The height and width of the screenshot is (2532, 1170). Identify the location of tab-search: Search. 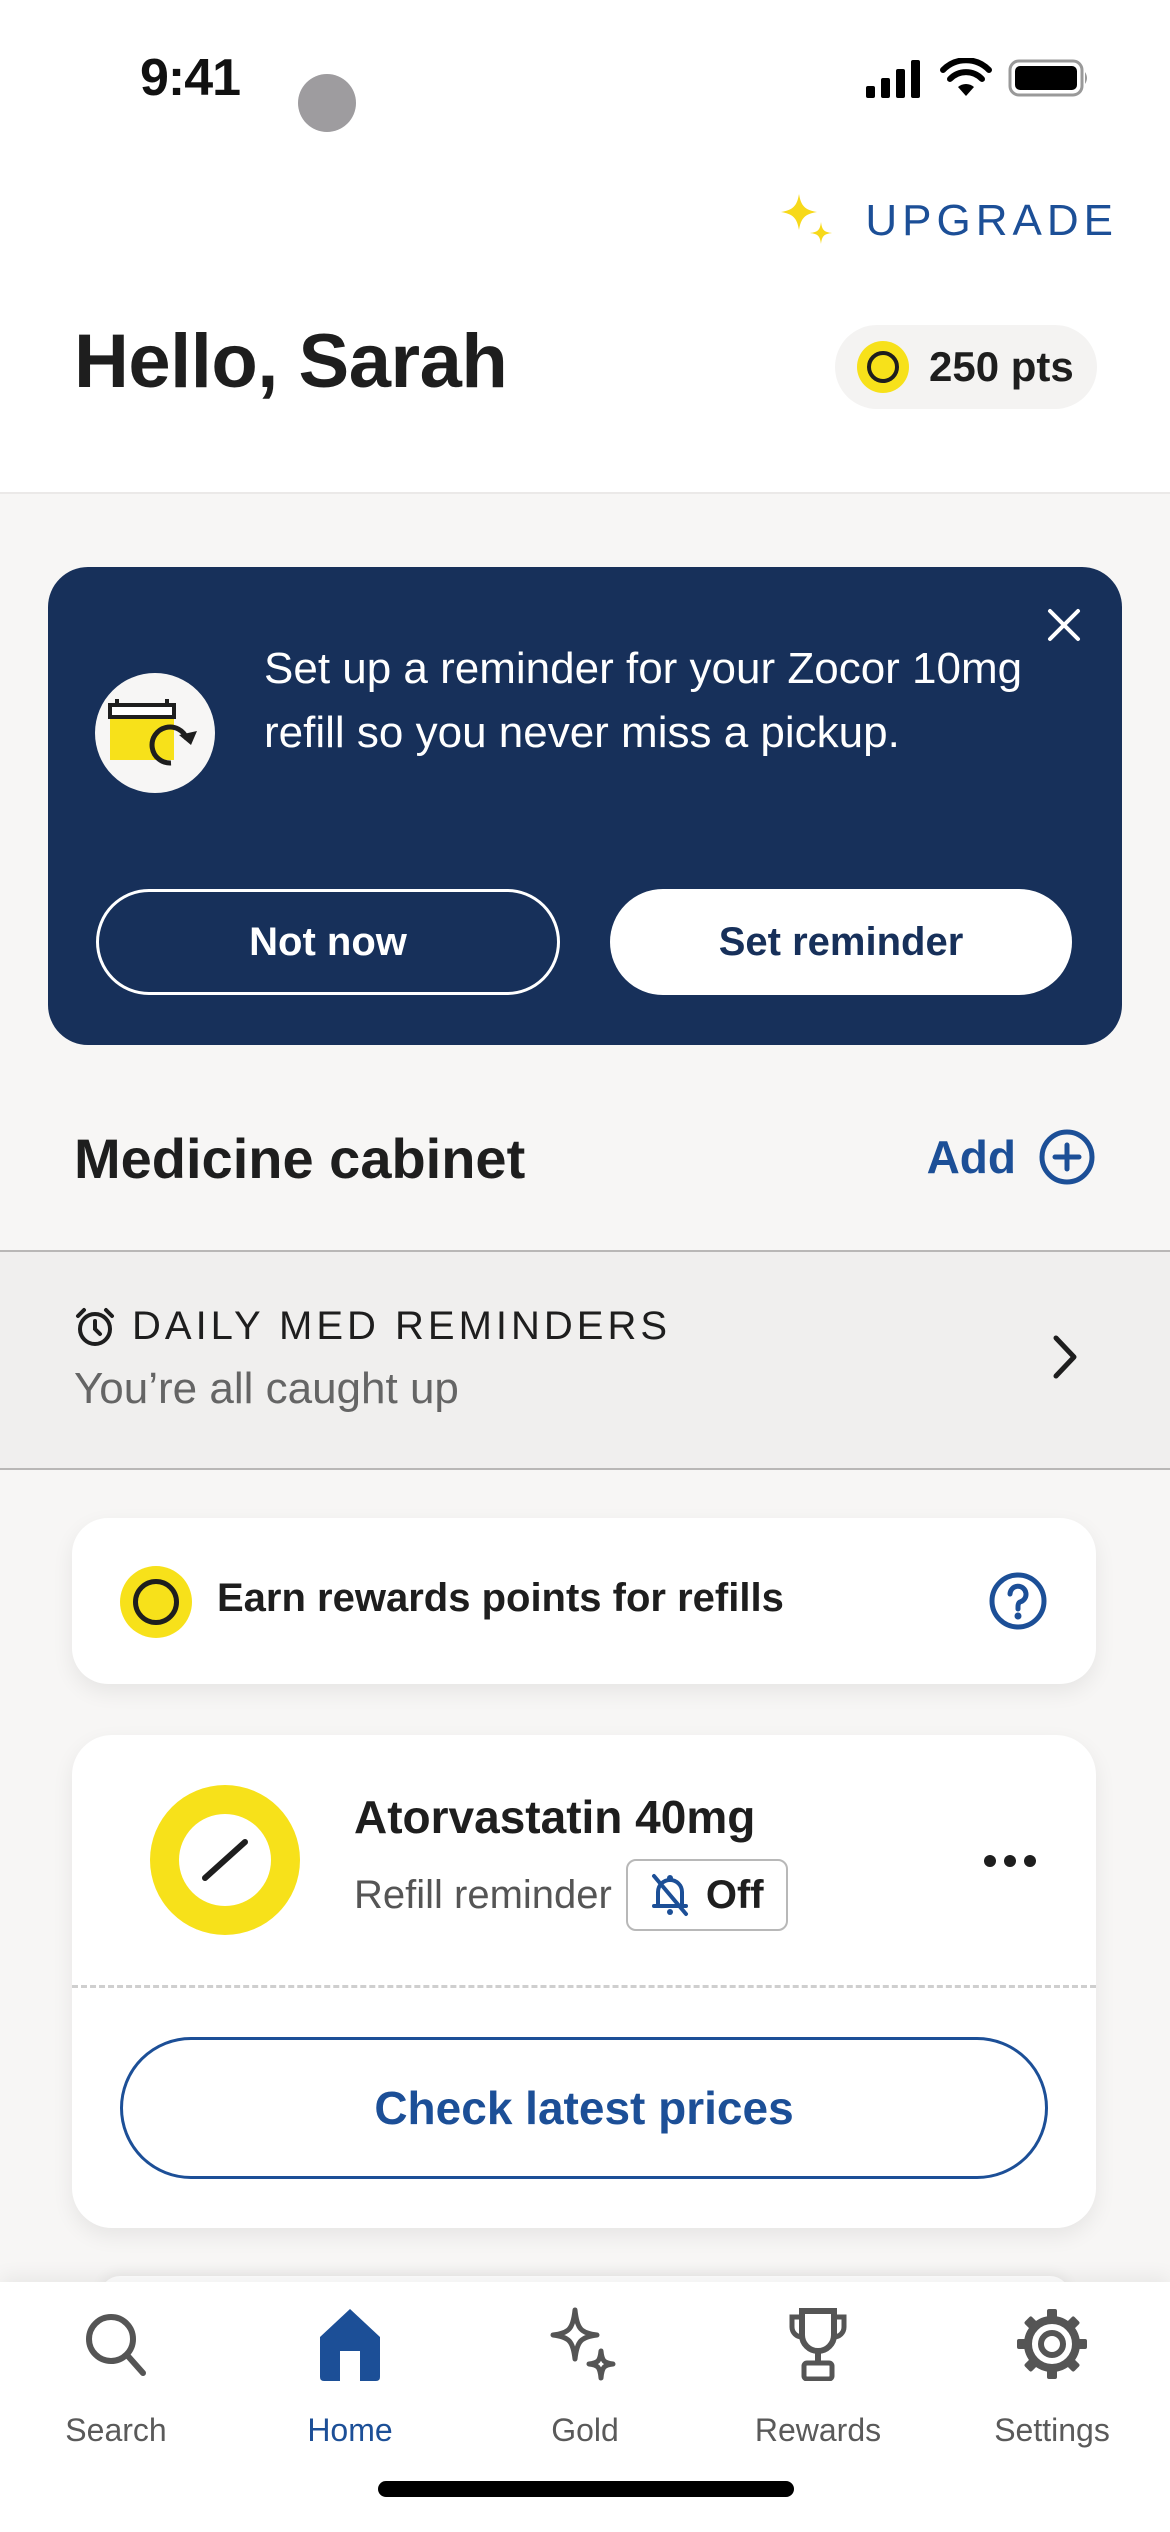
(116, 2376).